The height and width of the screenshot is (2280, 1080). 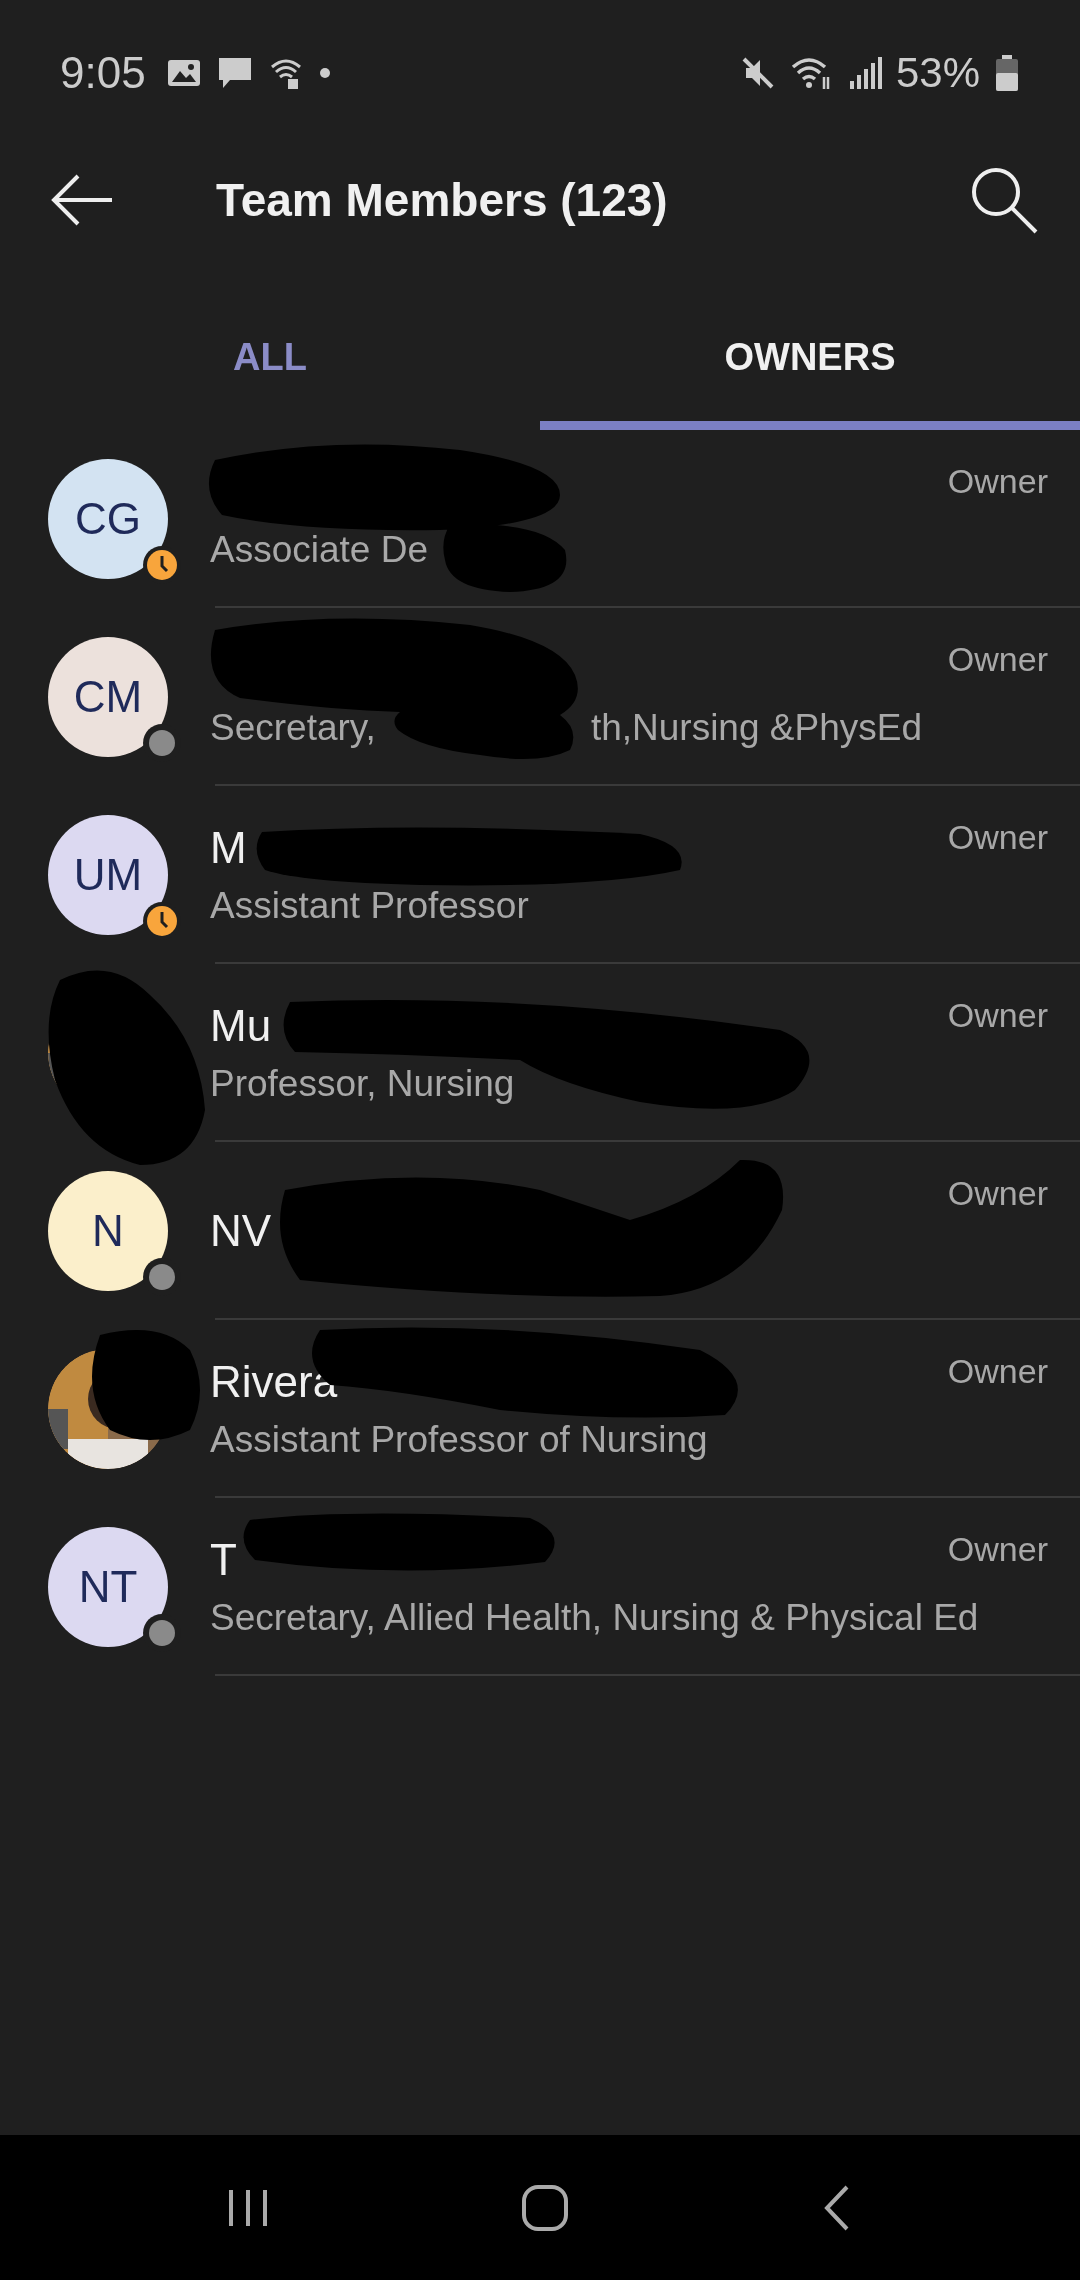 What do you see at coordinates (756, 728) in the screenshot?
I see `member-title: th,Nursing &PhysEd` at bounding box center [756, 728].